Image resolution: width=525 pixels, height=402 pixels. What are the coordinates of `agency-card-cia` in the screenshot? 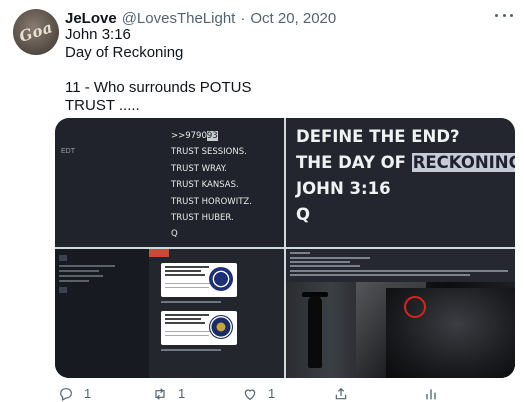 It's located at (199, 280).